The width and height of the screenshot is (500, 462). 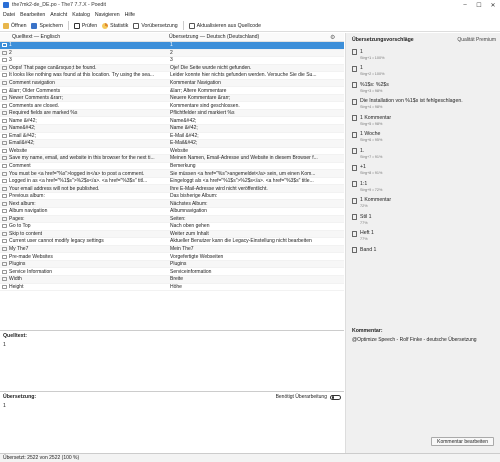 I want to click on table-row: 22, so click(x=172, y=53).